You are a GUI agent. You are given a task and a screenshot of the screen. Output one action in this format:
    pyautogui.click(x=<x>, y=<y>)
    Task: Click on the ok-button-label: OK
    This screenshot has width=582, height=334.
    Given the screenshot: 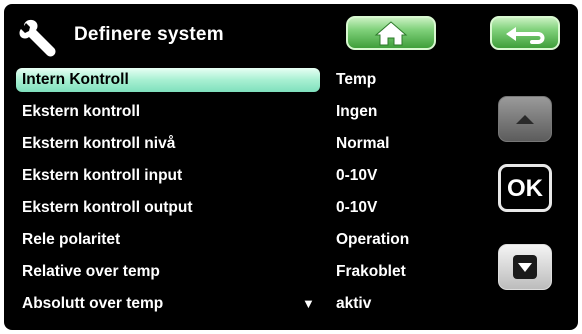 What is the action you would take?
    pyautogui.click(x=525, y=188)
    